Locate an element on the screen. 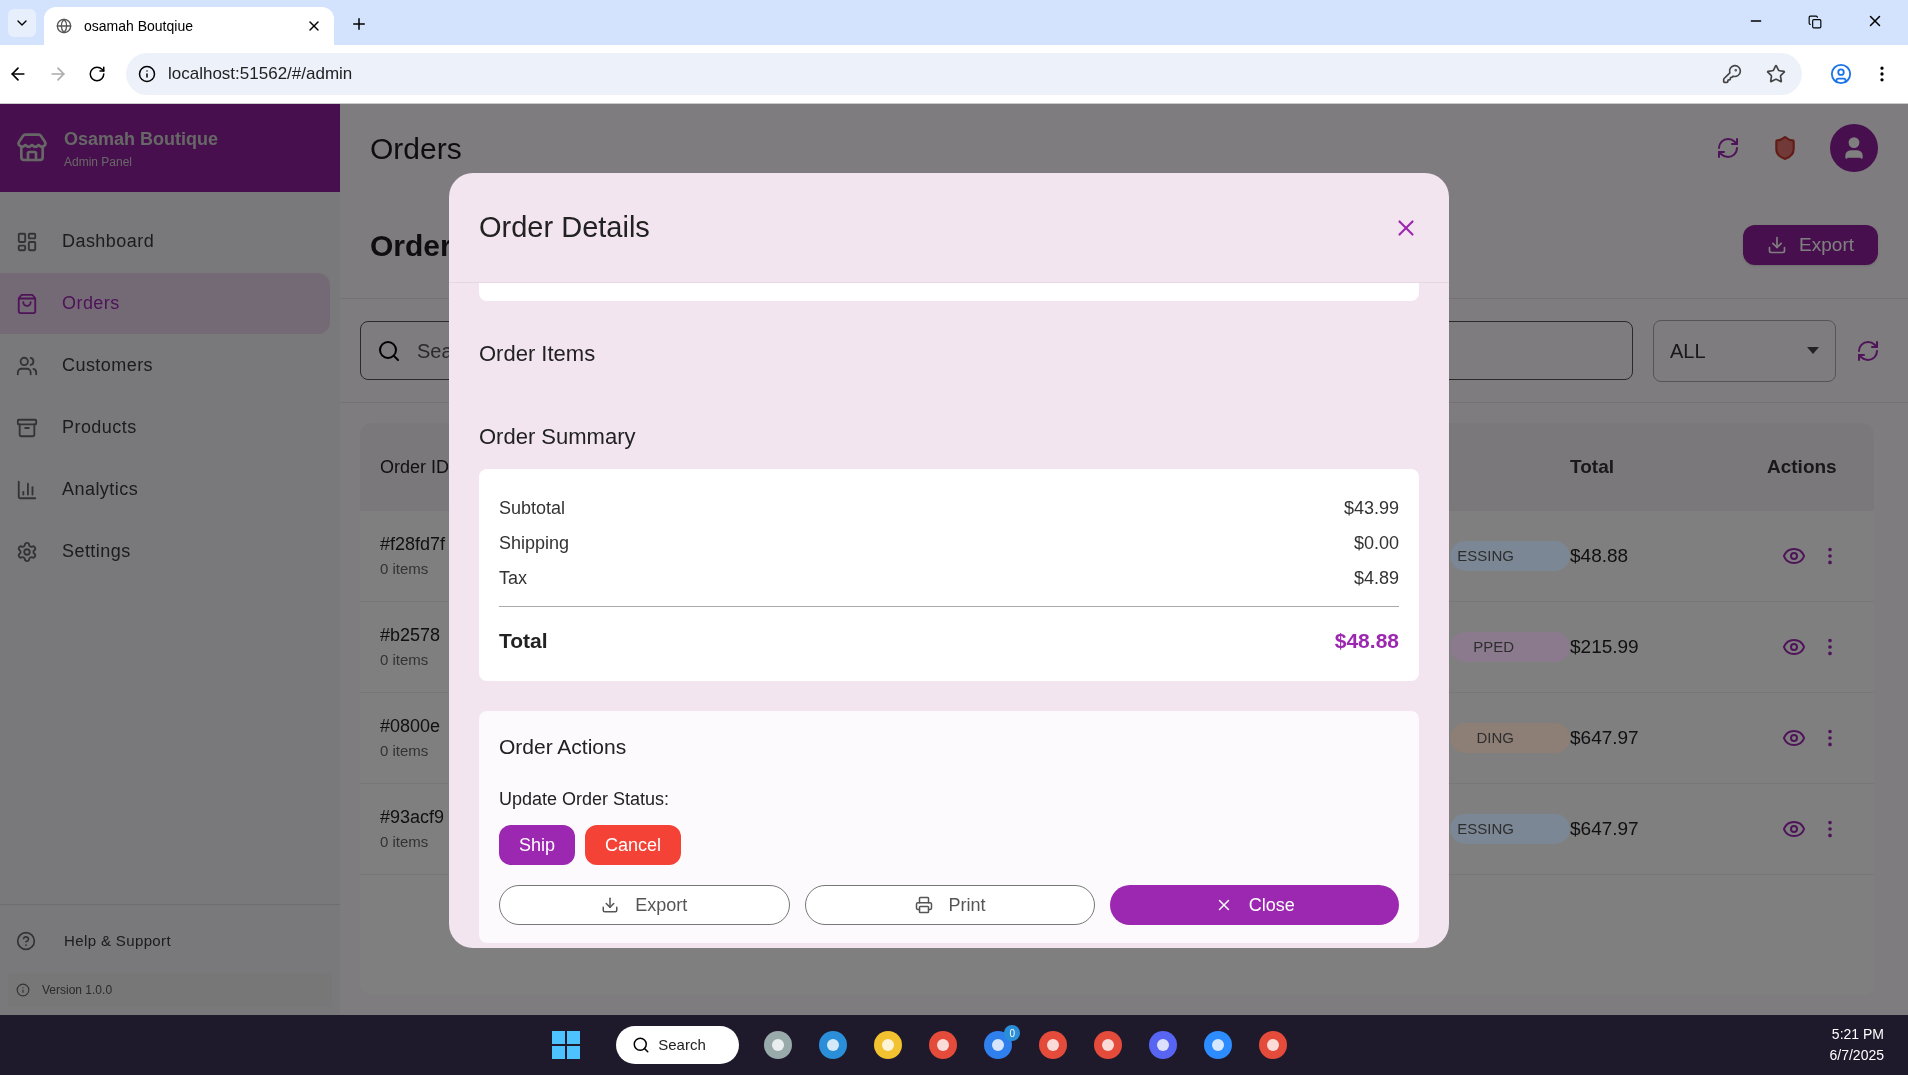 The image size is (1908, 1075). shopping-bag-icon is located at coordinates (27, 303).